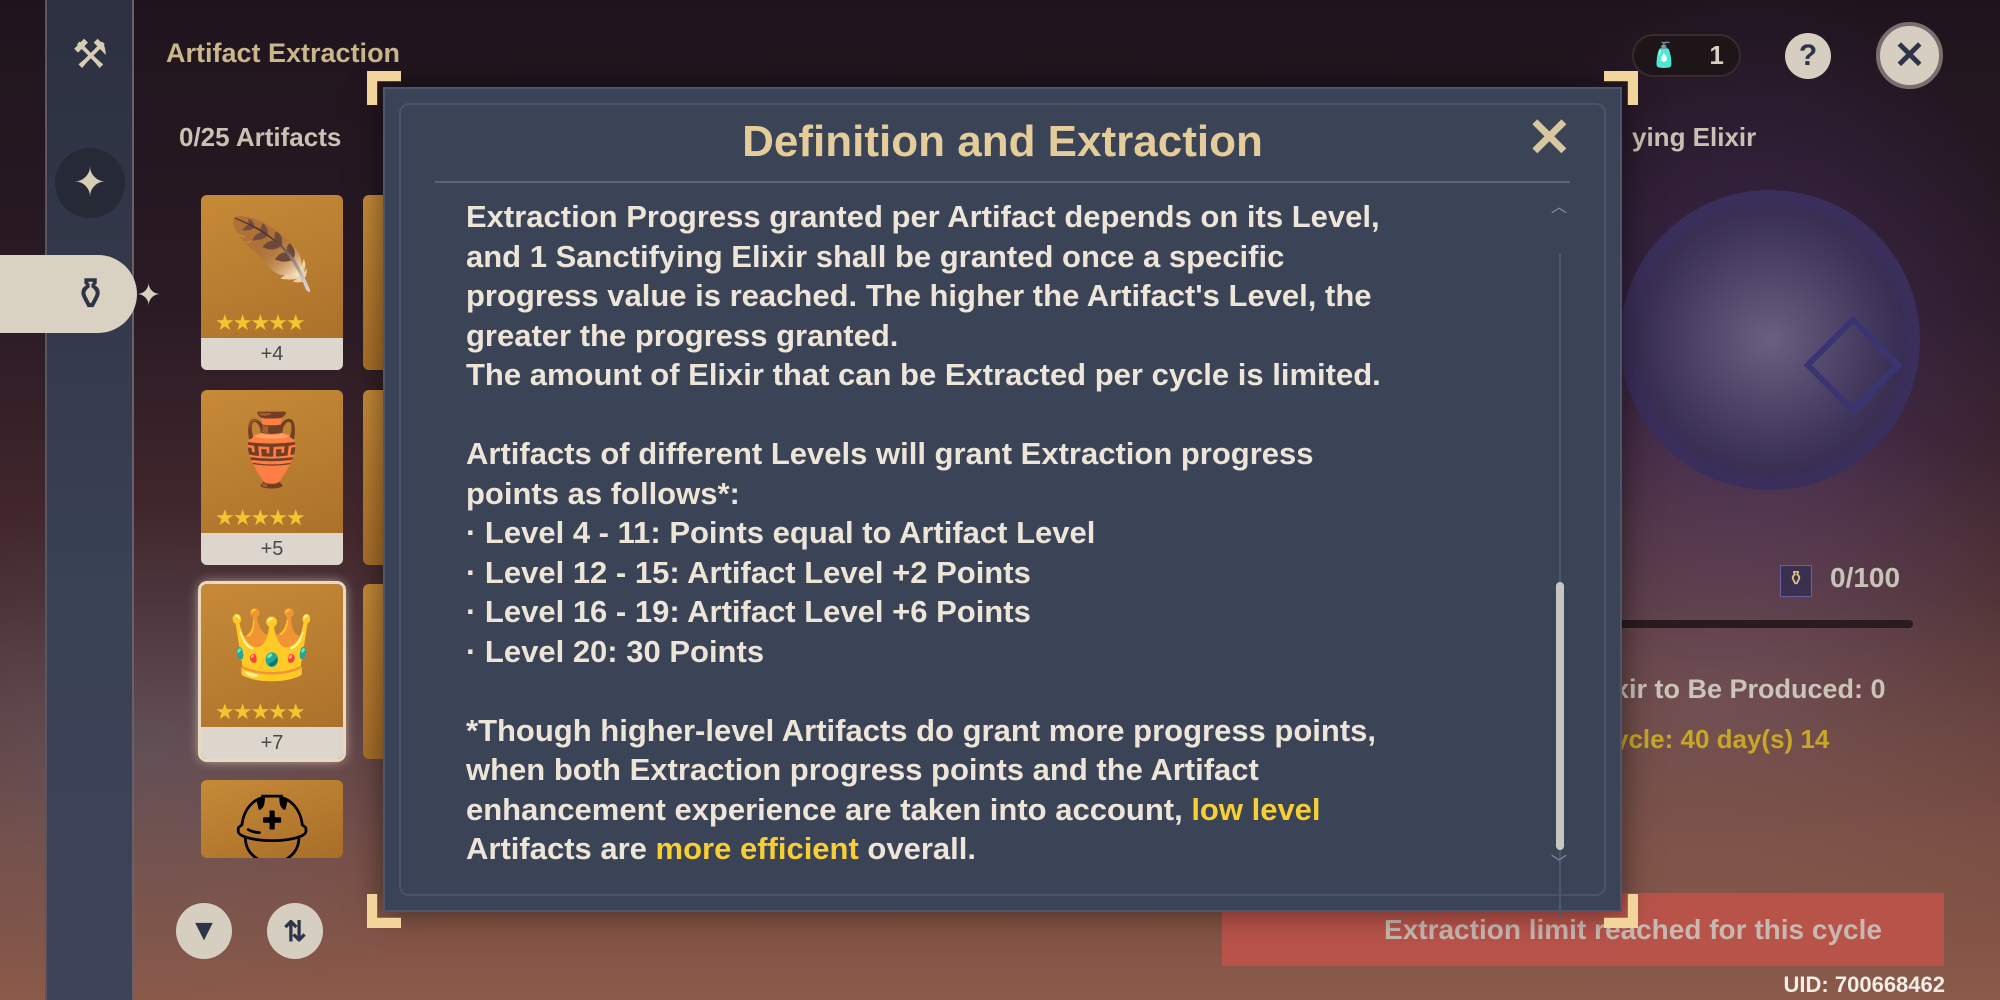  What do you see at coordinates (272, 549) in the screenshot?
I see `artifact-level: +5` at bounding box center [272, 549].